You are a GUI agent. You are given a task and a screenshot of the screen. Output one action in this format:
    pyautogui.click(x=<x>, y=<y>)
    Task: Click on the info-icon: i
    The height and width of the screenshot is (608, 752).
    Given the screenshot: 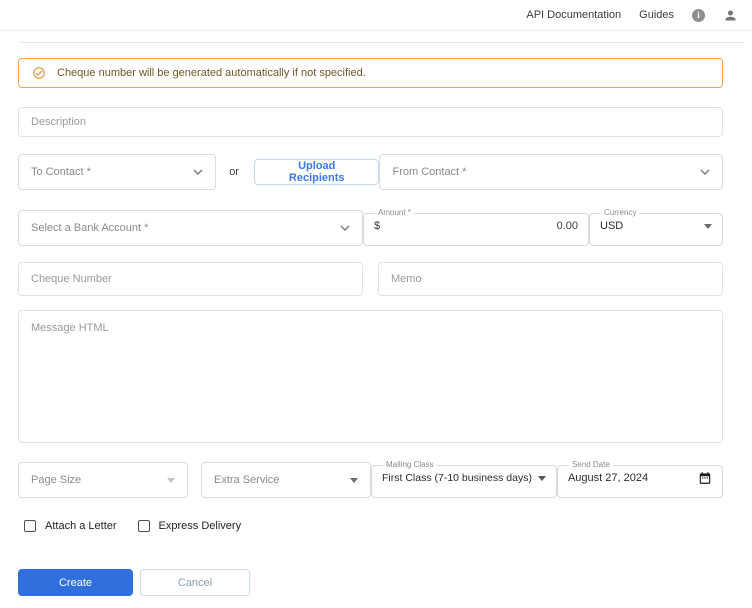 What is the action you would take?
    pyautogui.click(x=698, y=15)
    